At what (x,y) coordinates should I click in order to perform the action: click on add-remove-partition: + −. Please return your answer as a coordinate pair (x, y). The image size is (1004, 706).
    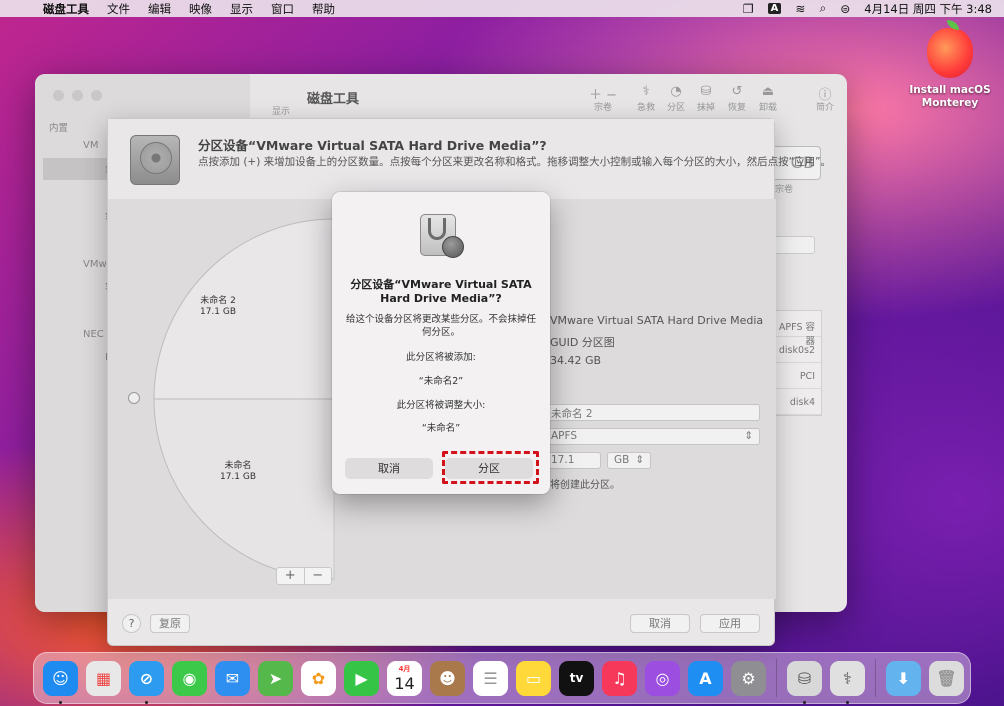
    Looking at the image, I should click on (304, 576).